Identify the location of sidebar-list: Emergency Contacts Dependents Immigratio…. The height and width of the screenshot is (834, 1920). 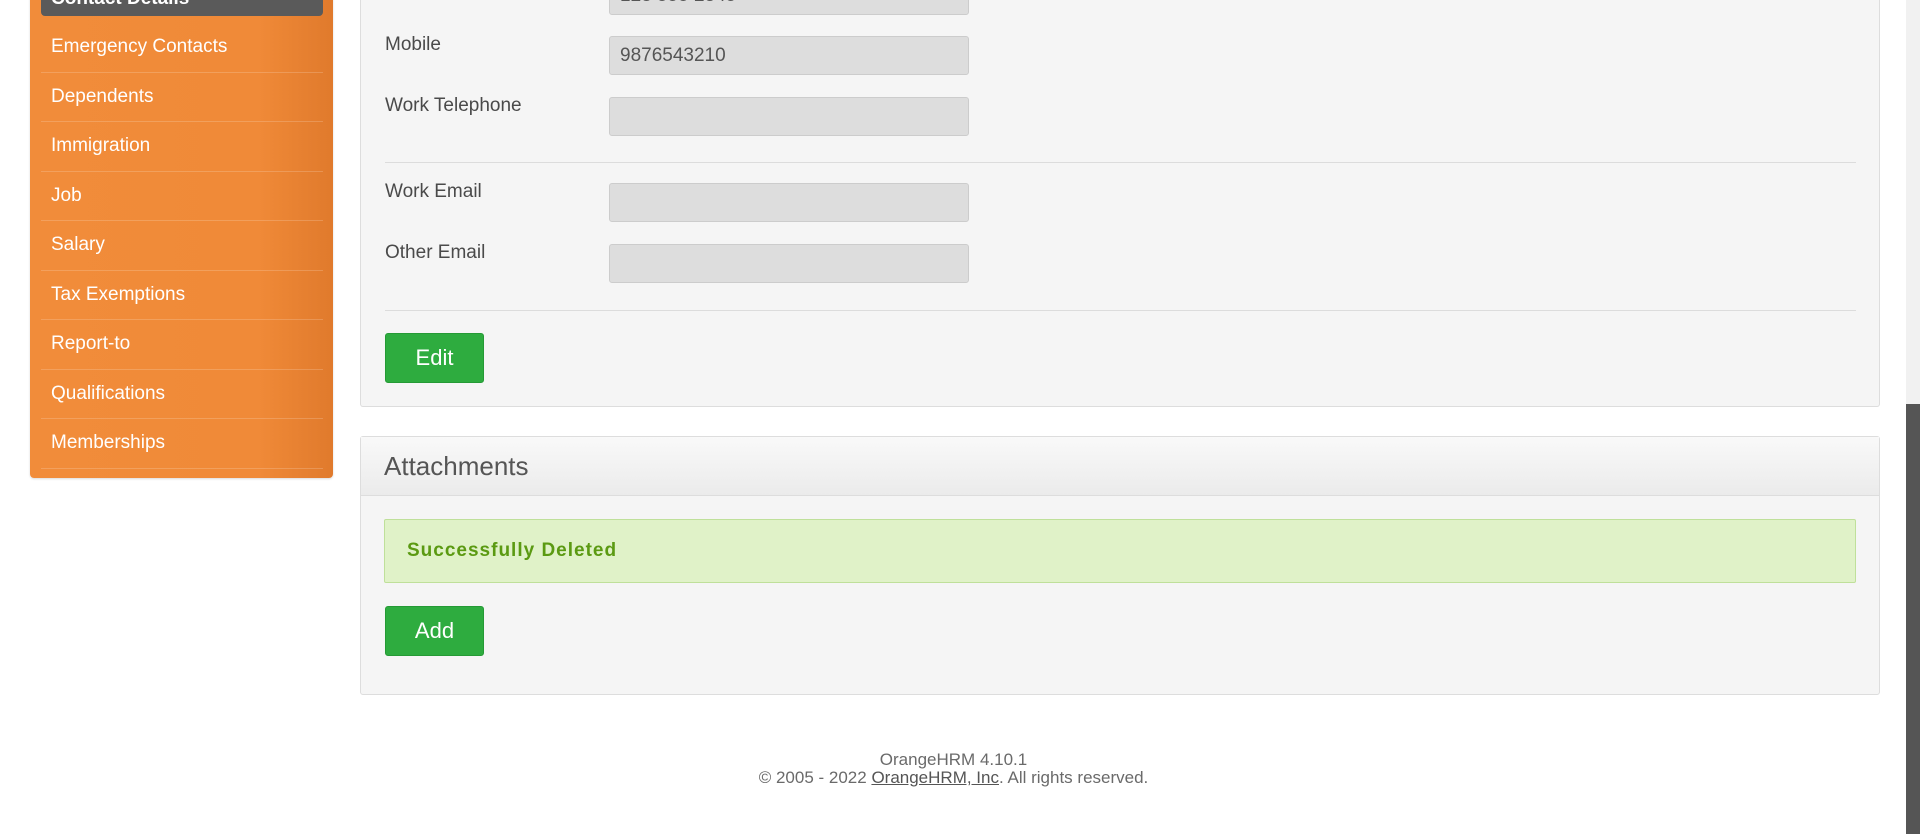
(182, 246).